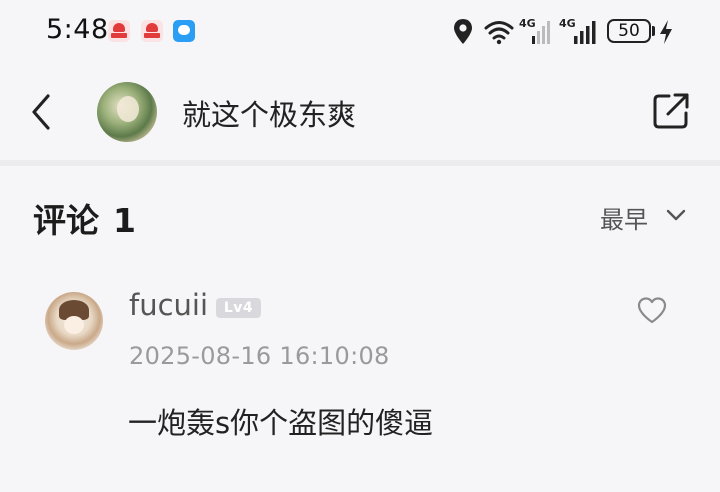  I want to click on status-time: 5:48, so click(77, 29).